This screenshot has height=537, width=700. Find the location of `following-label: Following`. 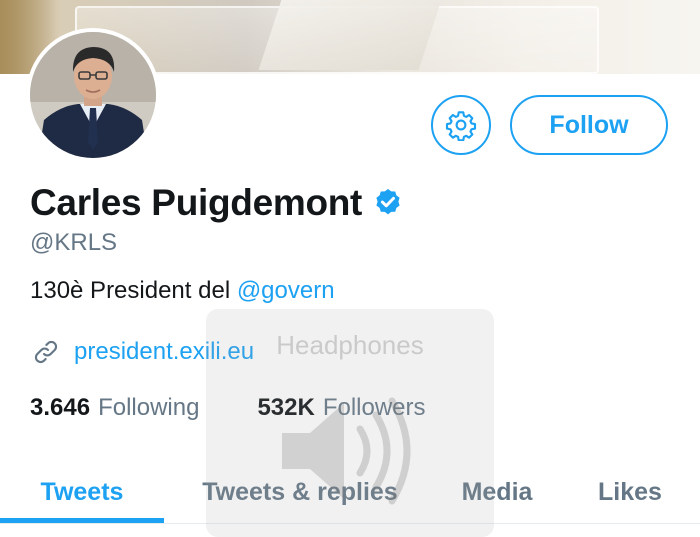

following-label: Following is located at coordinates (149, 407).